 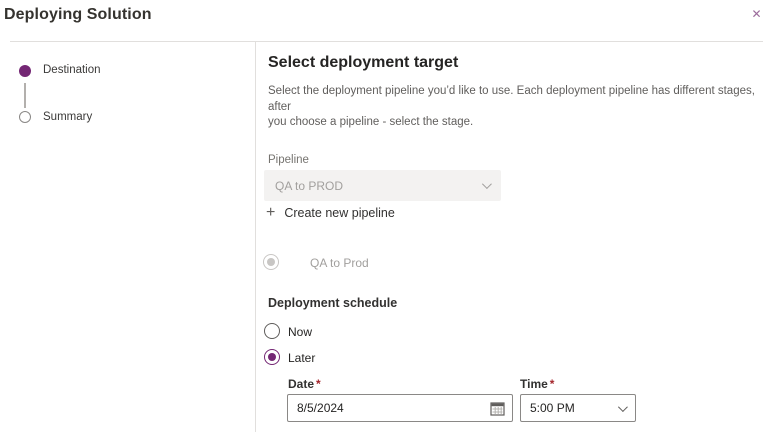 What do you see at coordinates (497, 408) in the screenshot?
I see `calendar-icon` at bounding box center [497, 408].